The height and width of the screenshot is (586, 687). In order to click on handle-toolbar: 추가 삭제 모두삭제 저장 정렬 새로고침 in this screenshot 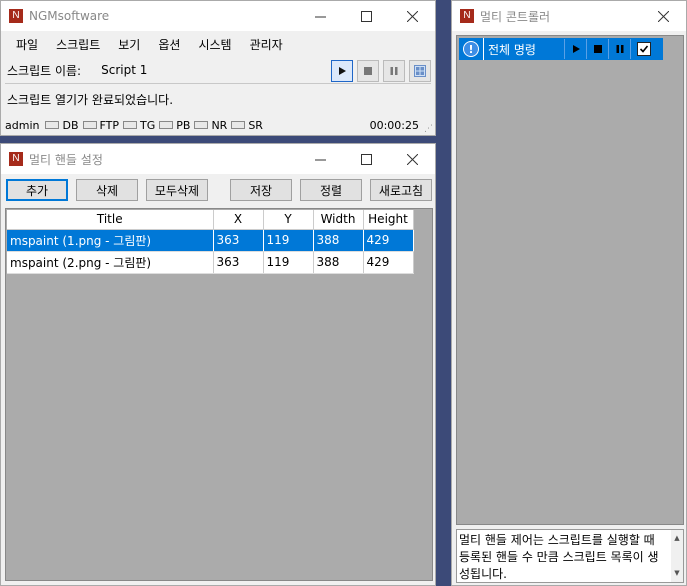, I will do `click(218, 190)`.